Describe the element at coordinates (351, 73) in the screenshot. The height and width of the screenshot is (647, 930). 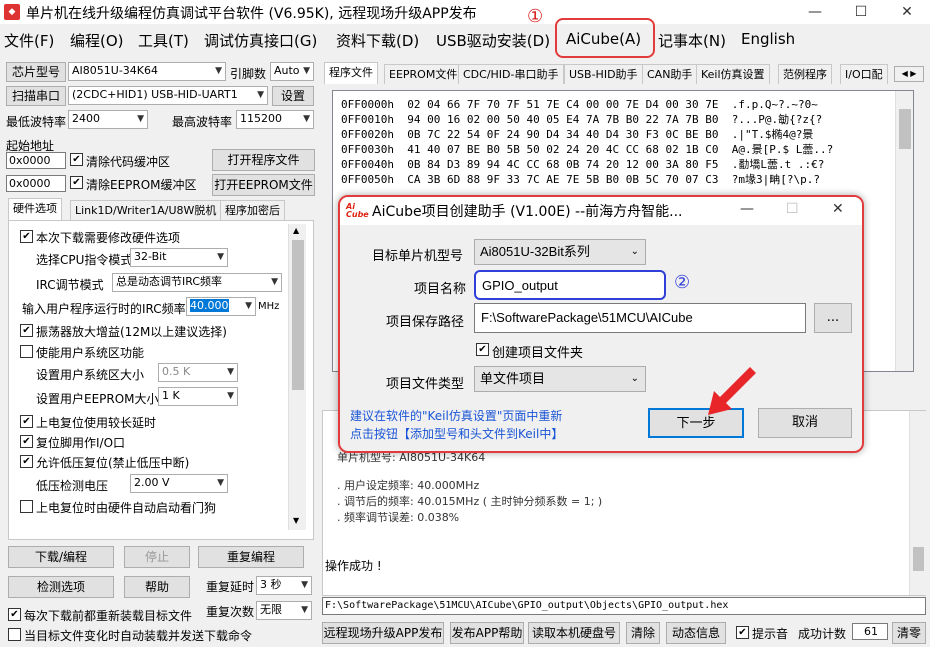
I see `tab-program-file: 程序文件` at that location.